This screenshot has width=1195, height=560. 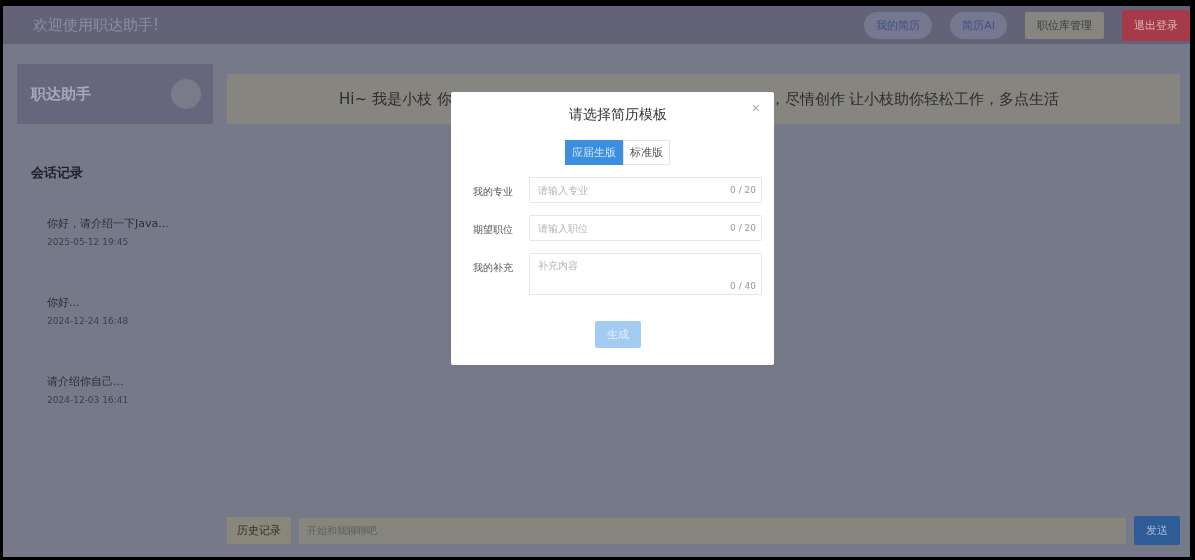 What do you see at coordinates (493, 268) in the screenshot?
I see `field-label: 我的补充` at bounding box center [493, 268].